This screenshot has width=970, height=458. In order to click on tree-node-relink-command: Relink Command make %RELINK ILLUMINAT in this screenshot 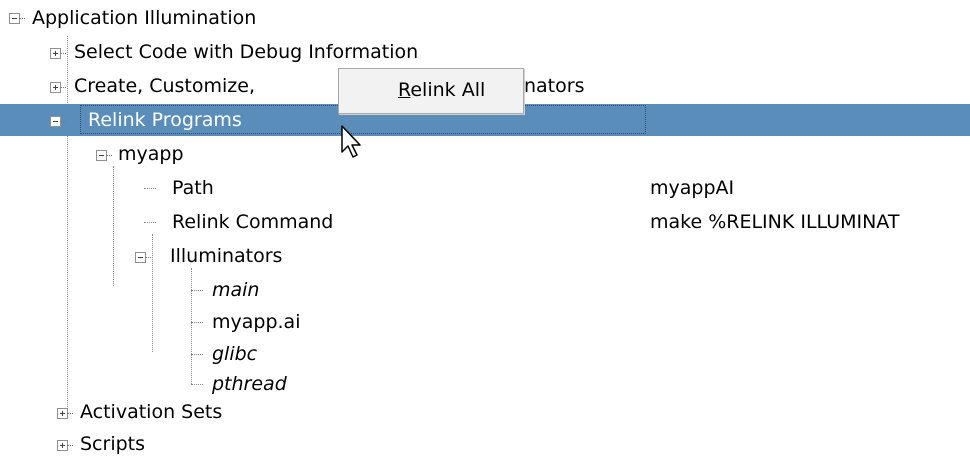, I will do `click(485, 222)`.